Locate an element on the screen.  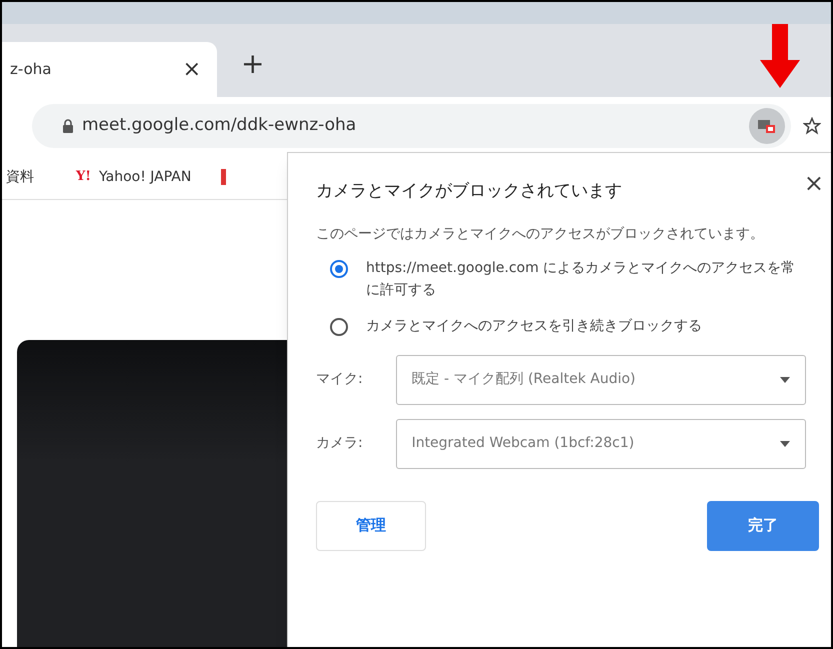
radio-label: https://meet.google.com によるカメラとマイクへのアクセスを常に許可する is located at coordinates (586, 278).